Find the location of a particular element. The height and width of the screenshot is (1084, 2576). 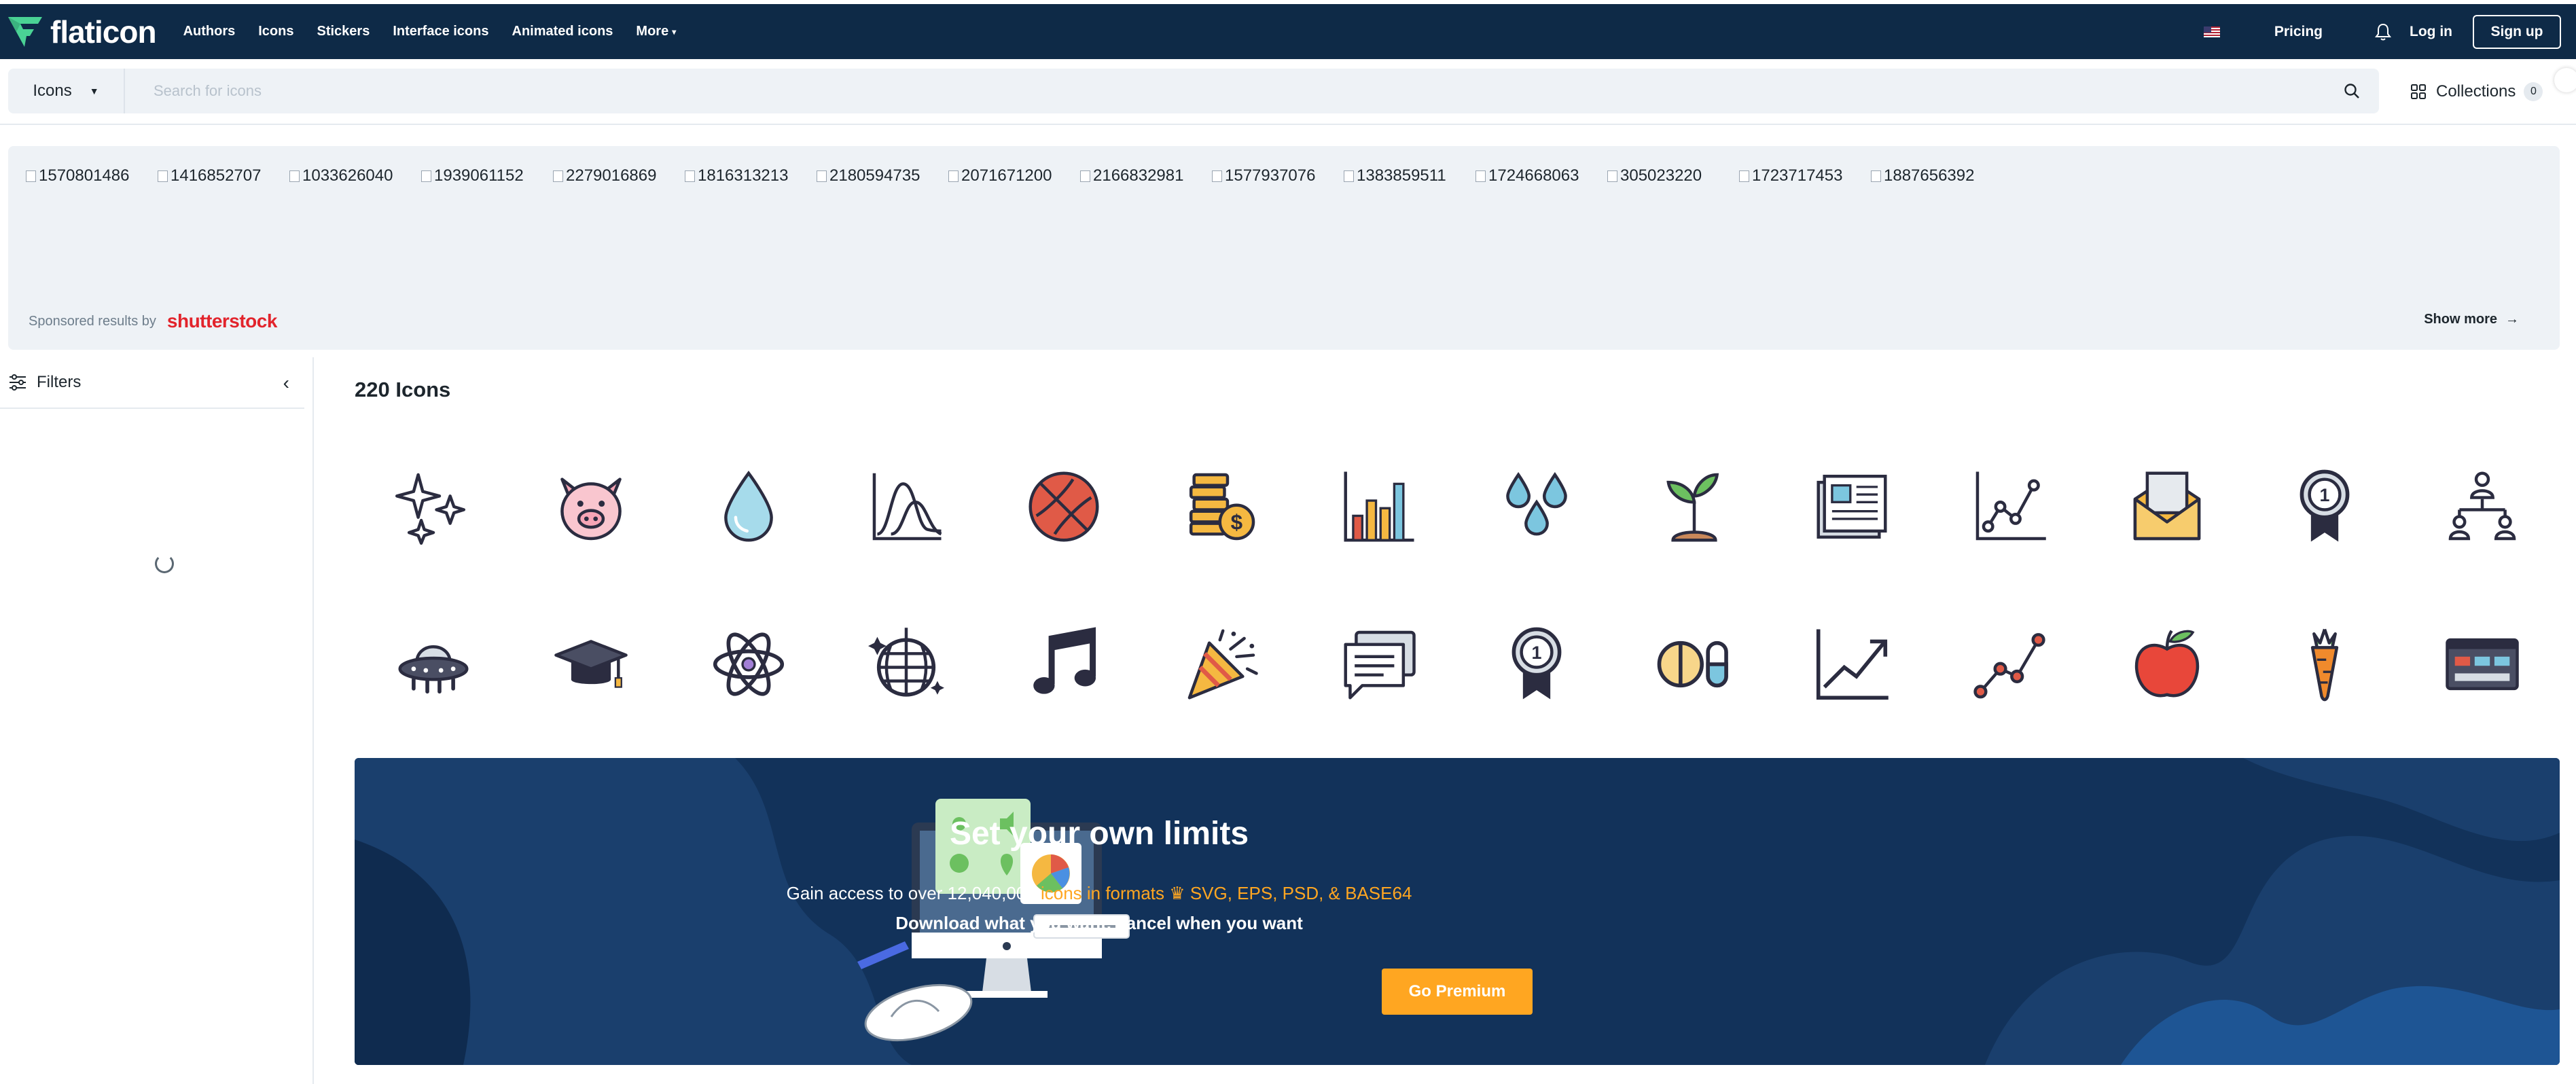

banner-sub-highlight: icons in formats is located at coordinates (1102, 893).